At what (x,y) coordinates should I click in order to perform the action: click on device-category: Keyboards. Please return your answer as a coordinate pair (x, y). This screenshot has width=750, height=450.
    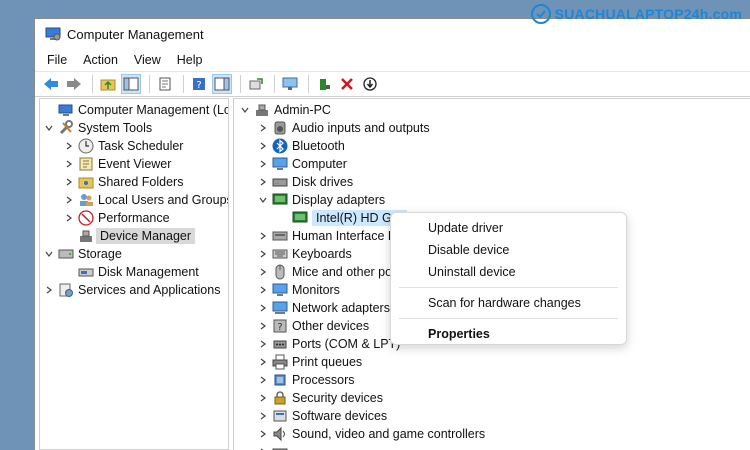
    Looking at the image, I should click on (304, 254).